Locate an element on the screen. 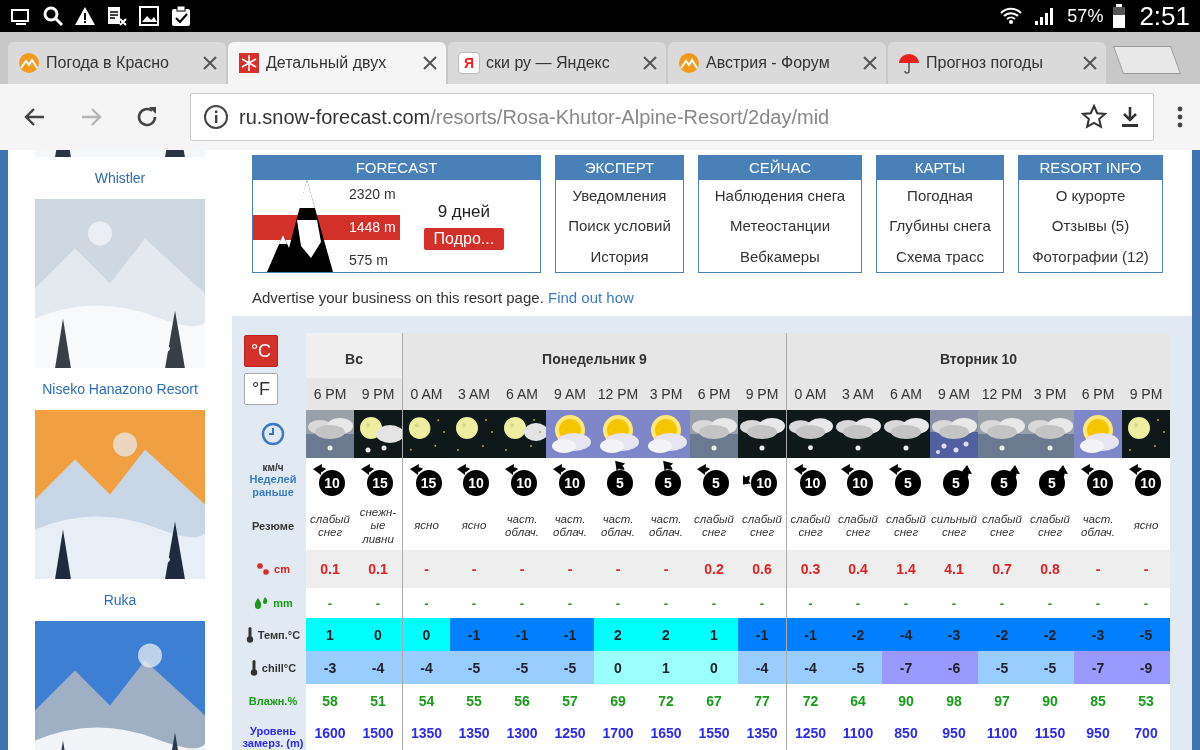  menu-link: Погодная is located at coordinates (940, 195).